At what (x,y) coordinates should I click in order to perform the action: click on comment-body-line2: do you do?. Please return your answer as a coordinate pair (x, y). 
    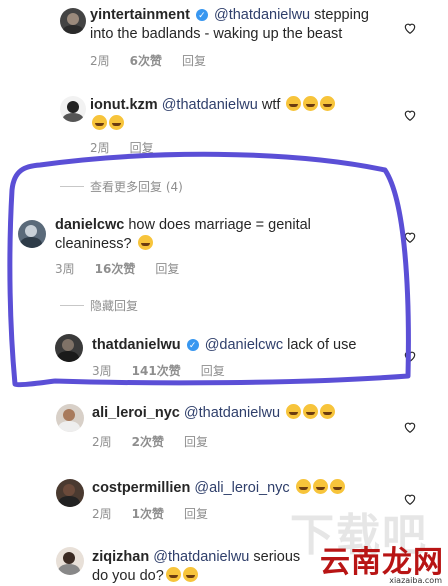
    Looking at the image, I should click on (128, 576).